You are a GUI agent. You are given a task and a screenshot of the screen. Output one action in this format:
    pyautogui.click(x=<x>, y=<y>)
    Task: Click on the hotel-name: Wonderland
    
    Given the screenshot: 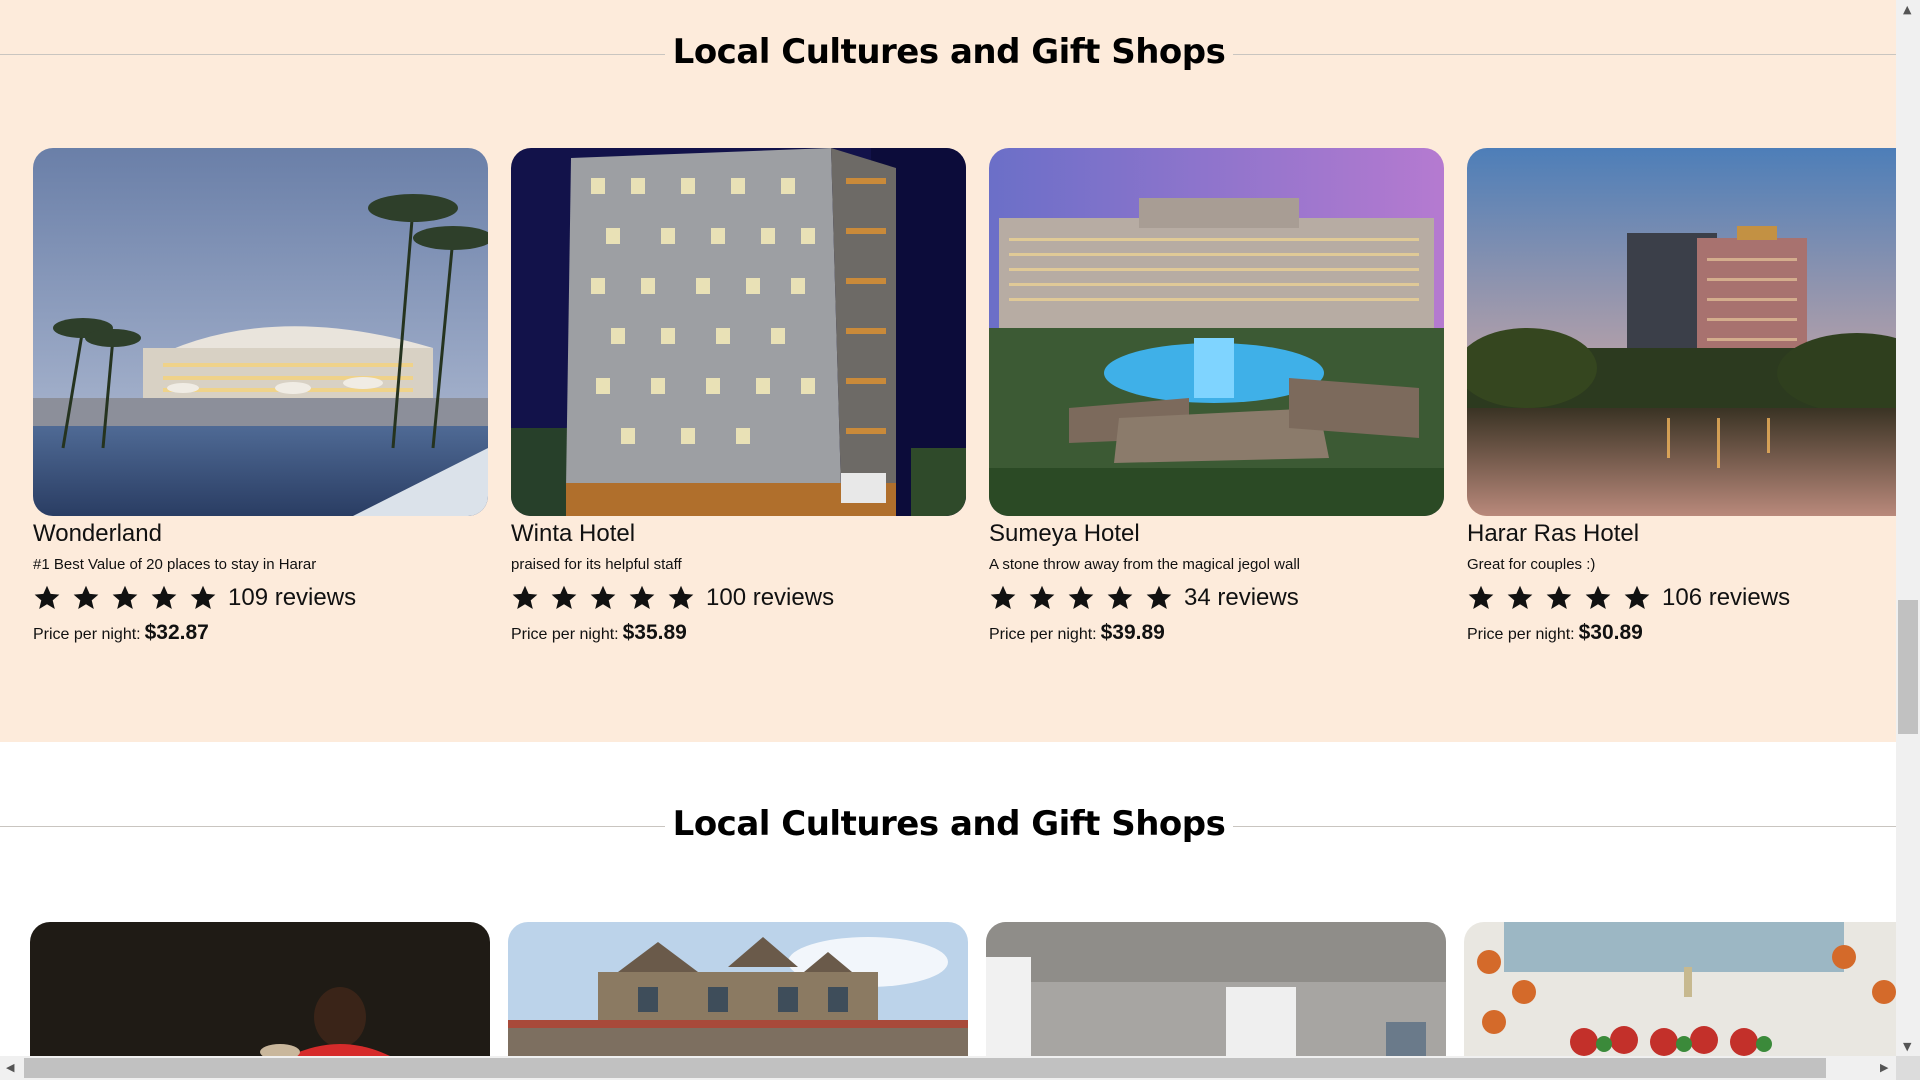 What is the action you would take?
    pyautogui.click(x=260, y=534)
    